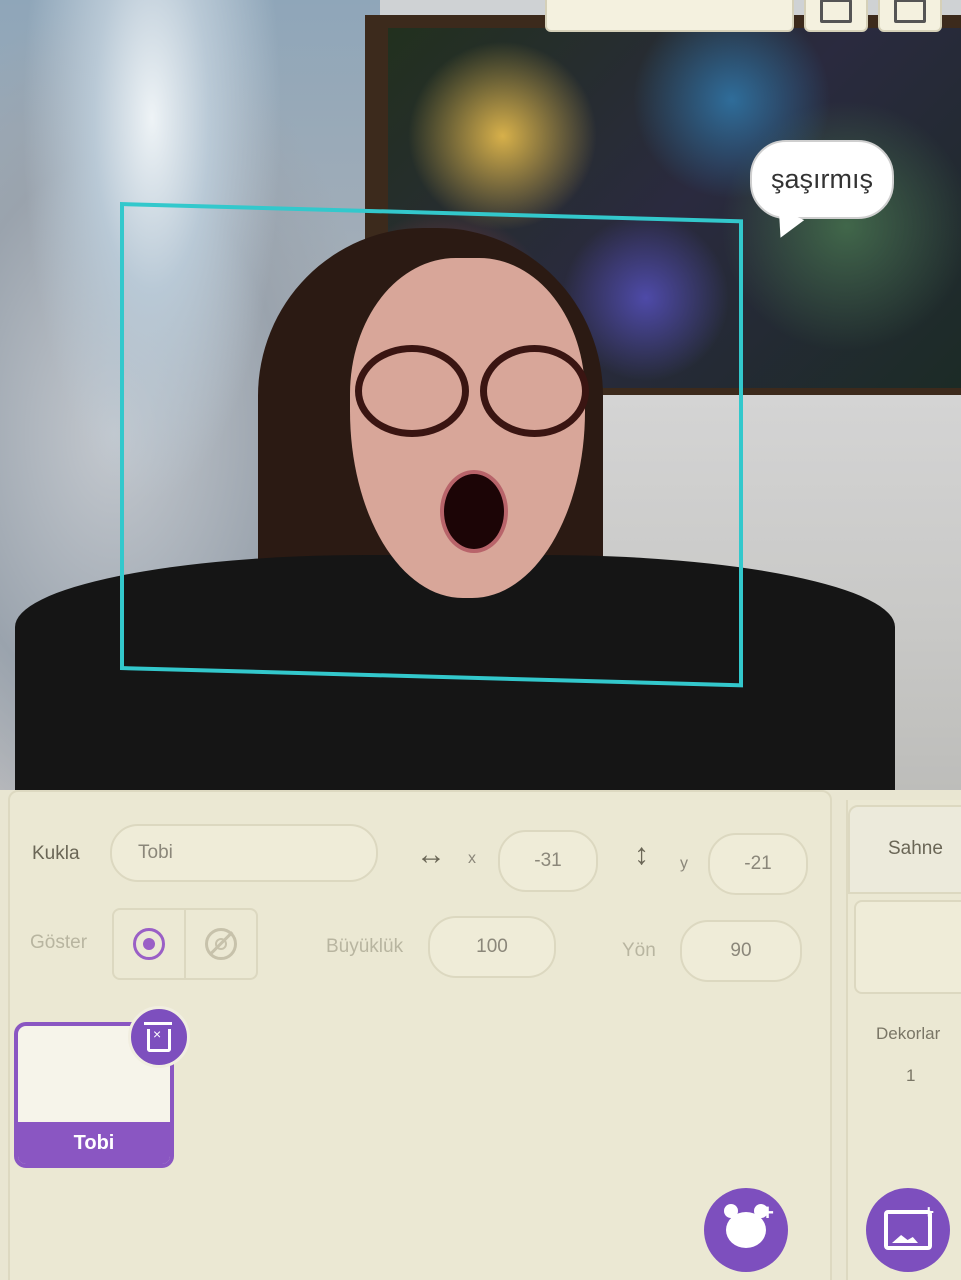 The height and width of the screenshot is (1280, 961). I want to click on size-value: 100, so click(492, 946).